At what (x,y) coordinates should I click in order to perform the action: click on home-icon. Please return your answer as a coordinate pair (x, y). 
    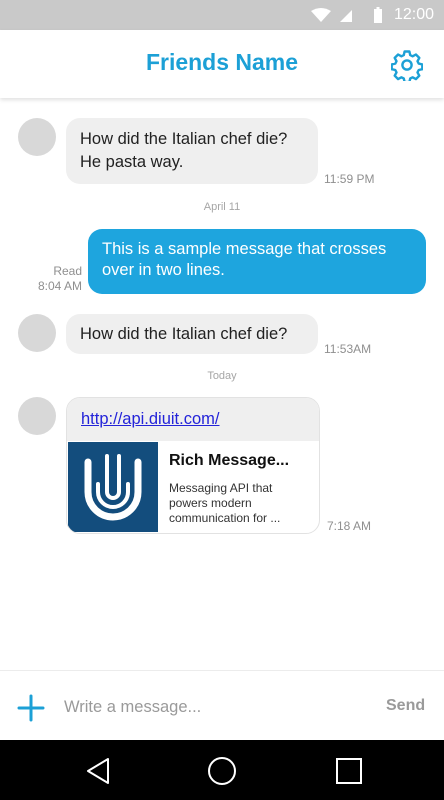
    Looking at the image, I should click on (222, 771).